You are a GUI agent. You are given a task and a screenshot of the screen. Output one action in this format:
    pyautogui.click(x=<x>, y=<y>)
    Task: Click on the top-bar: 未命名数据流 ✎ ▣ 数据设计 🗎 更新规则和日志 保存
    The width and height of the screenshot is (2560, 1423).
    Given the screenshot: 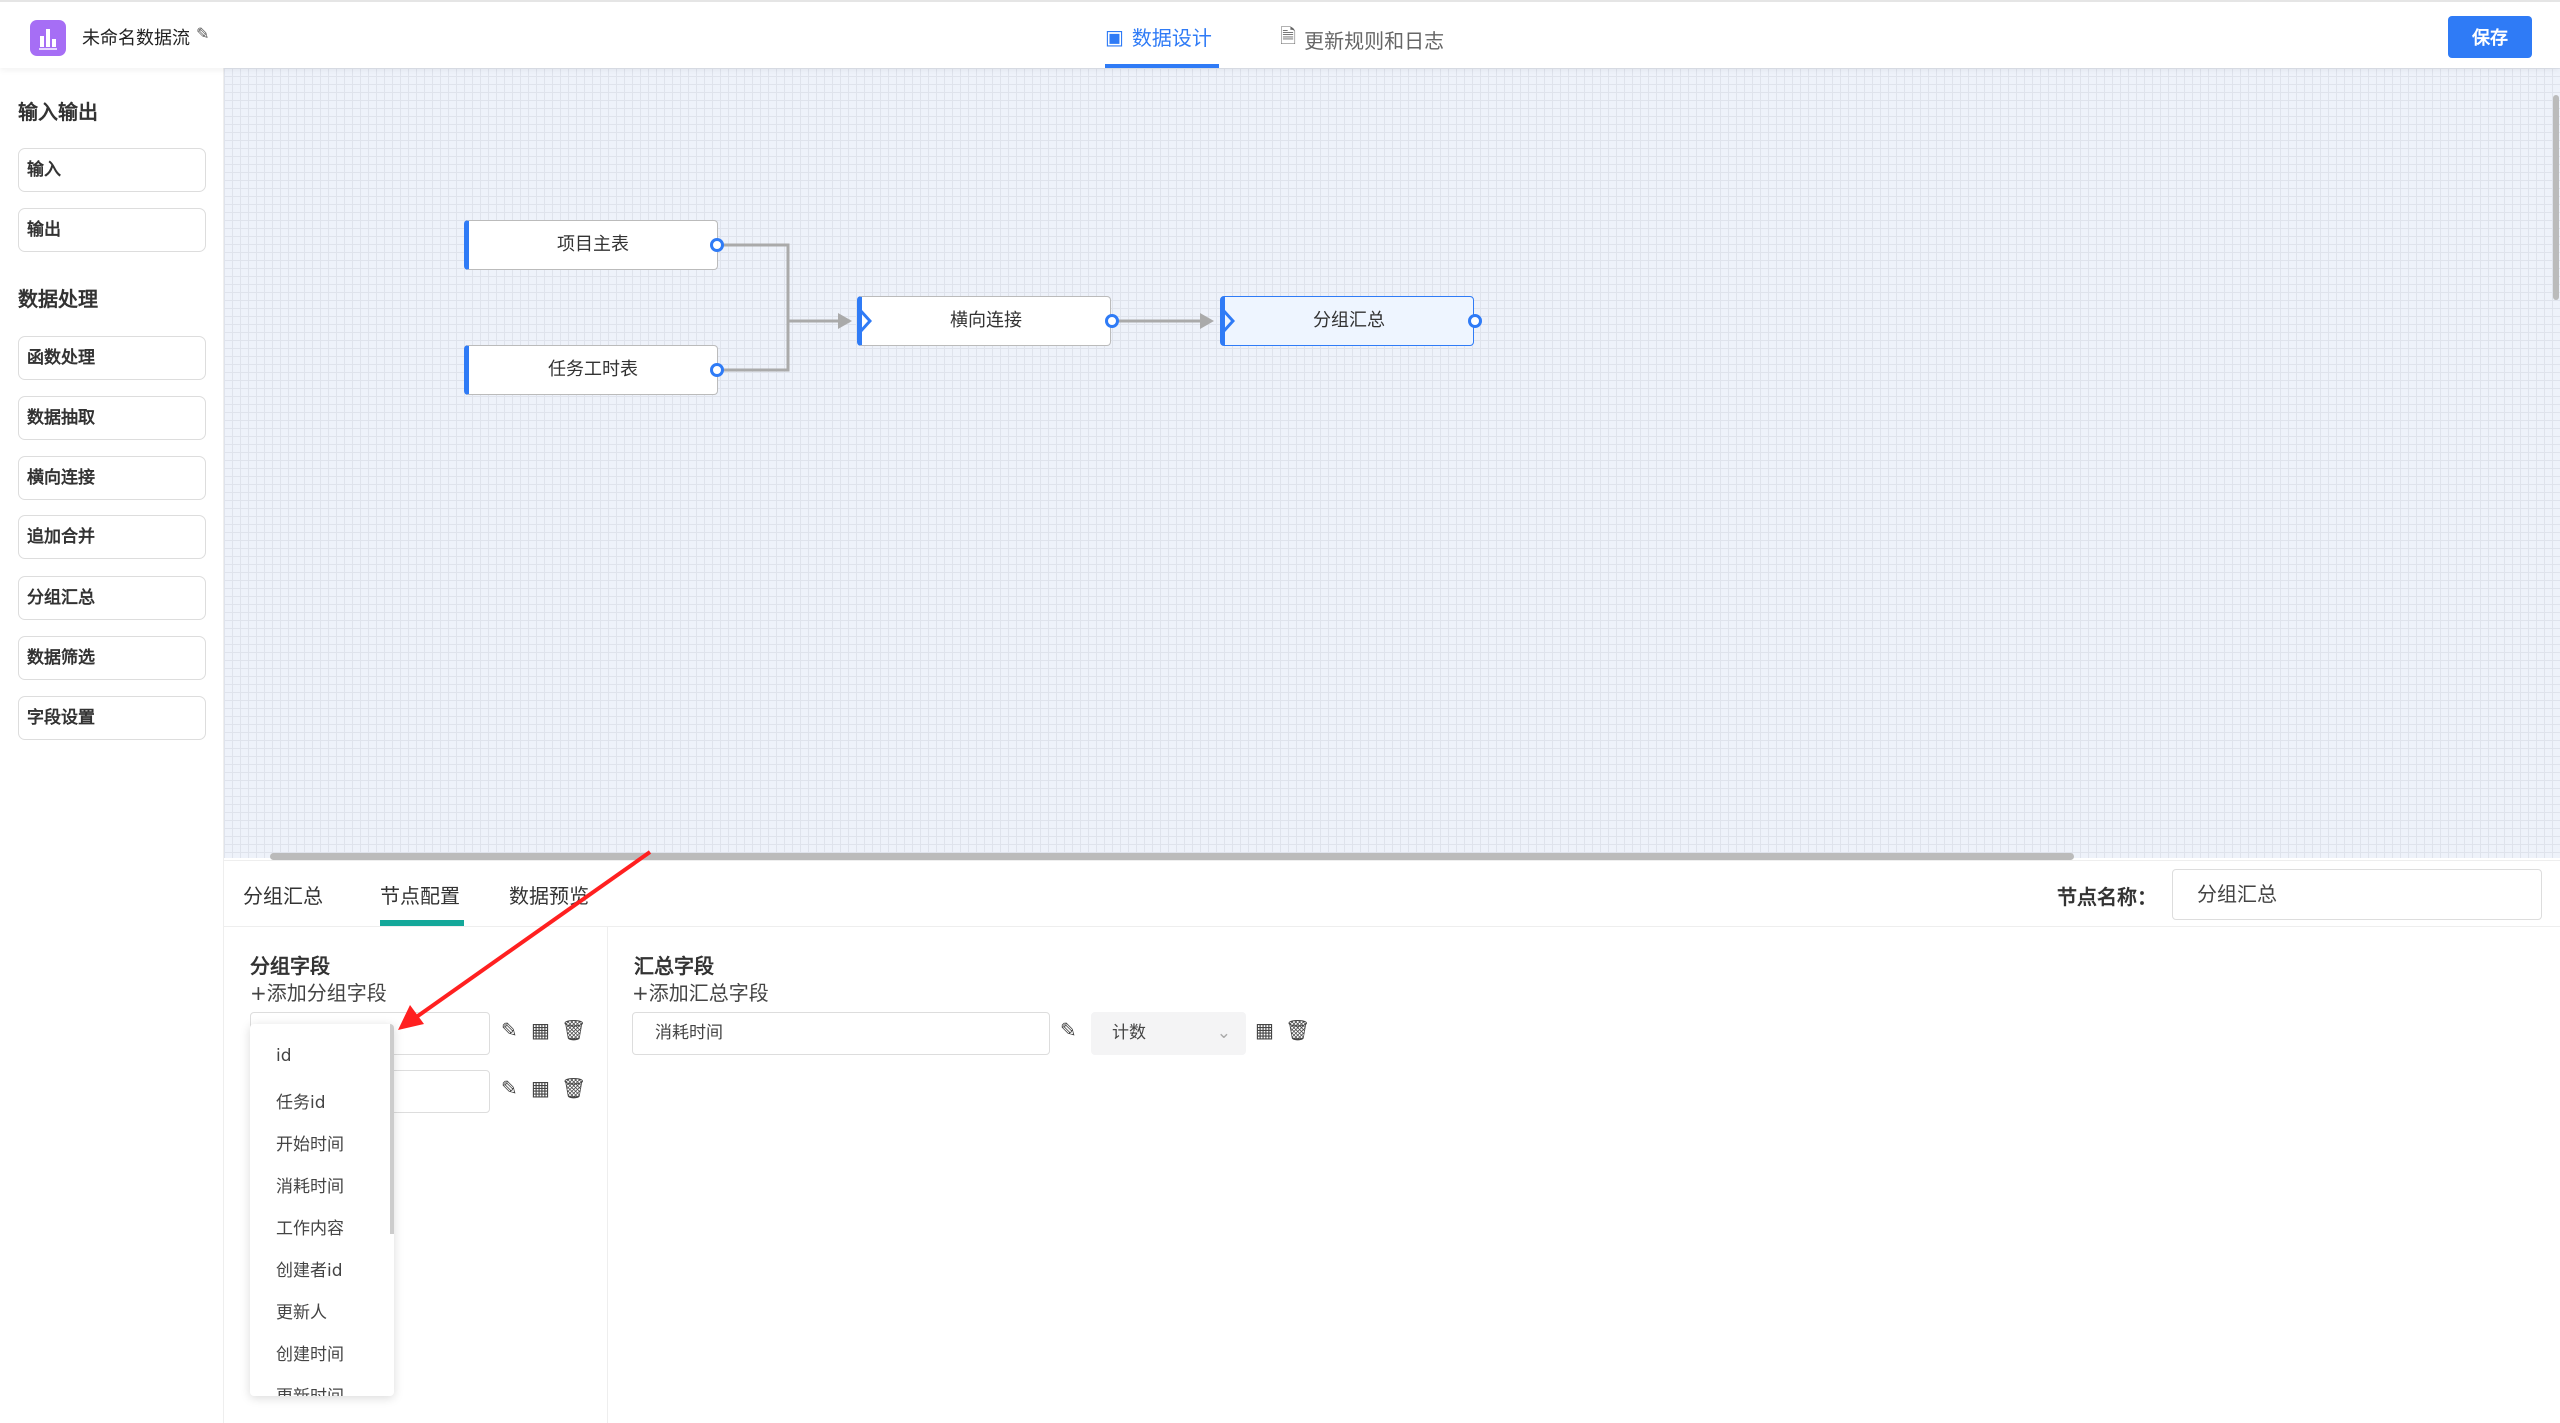 What is the action you would take?
    pyautogui.click(x=1280, y=34)
    